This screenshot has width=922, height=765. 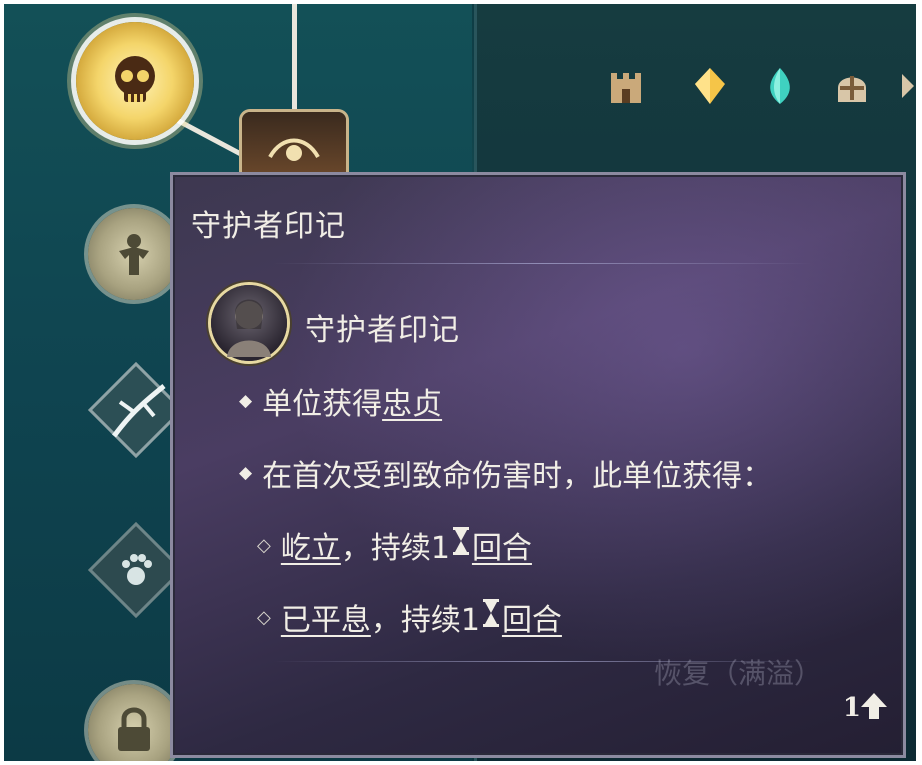 I want to click on skull-icon, so click(x=135, y=79).